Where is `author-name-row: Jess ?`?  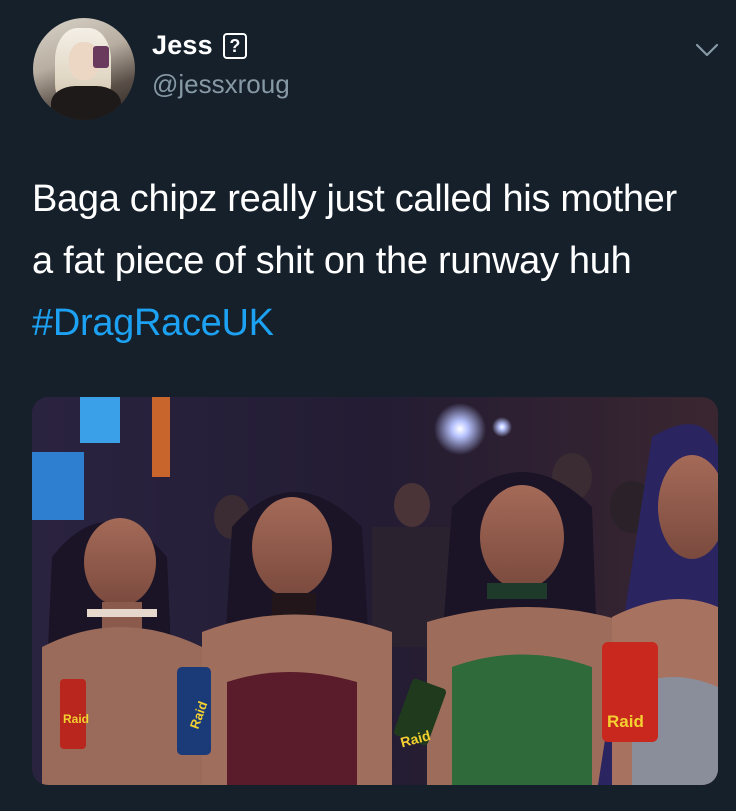
author-name-row: Jess ? is located at coordinates (199, 45).